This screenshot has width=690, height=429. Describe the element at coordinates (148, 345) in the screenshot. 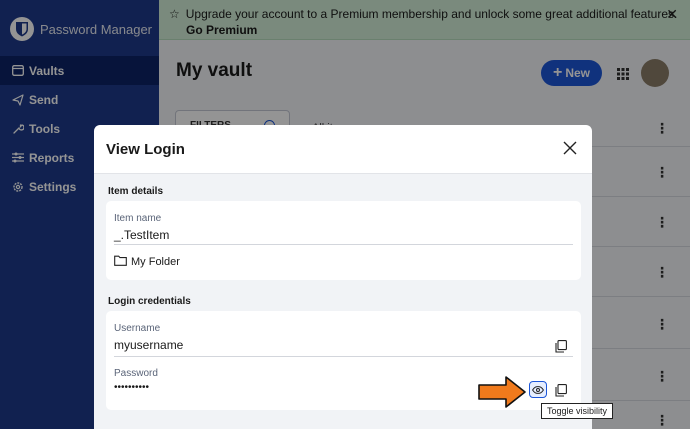

I see `username-field: myusername` at that location.